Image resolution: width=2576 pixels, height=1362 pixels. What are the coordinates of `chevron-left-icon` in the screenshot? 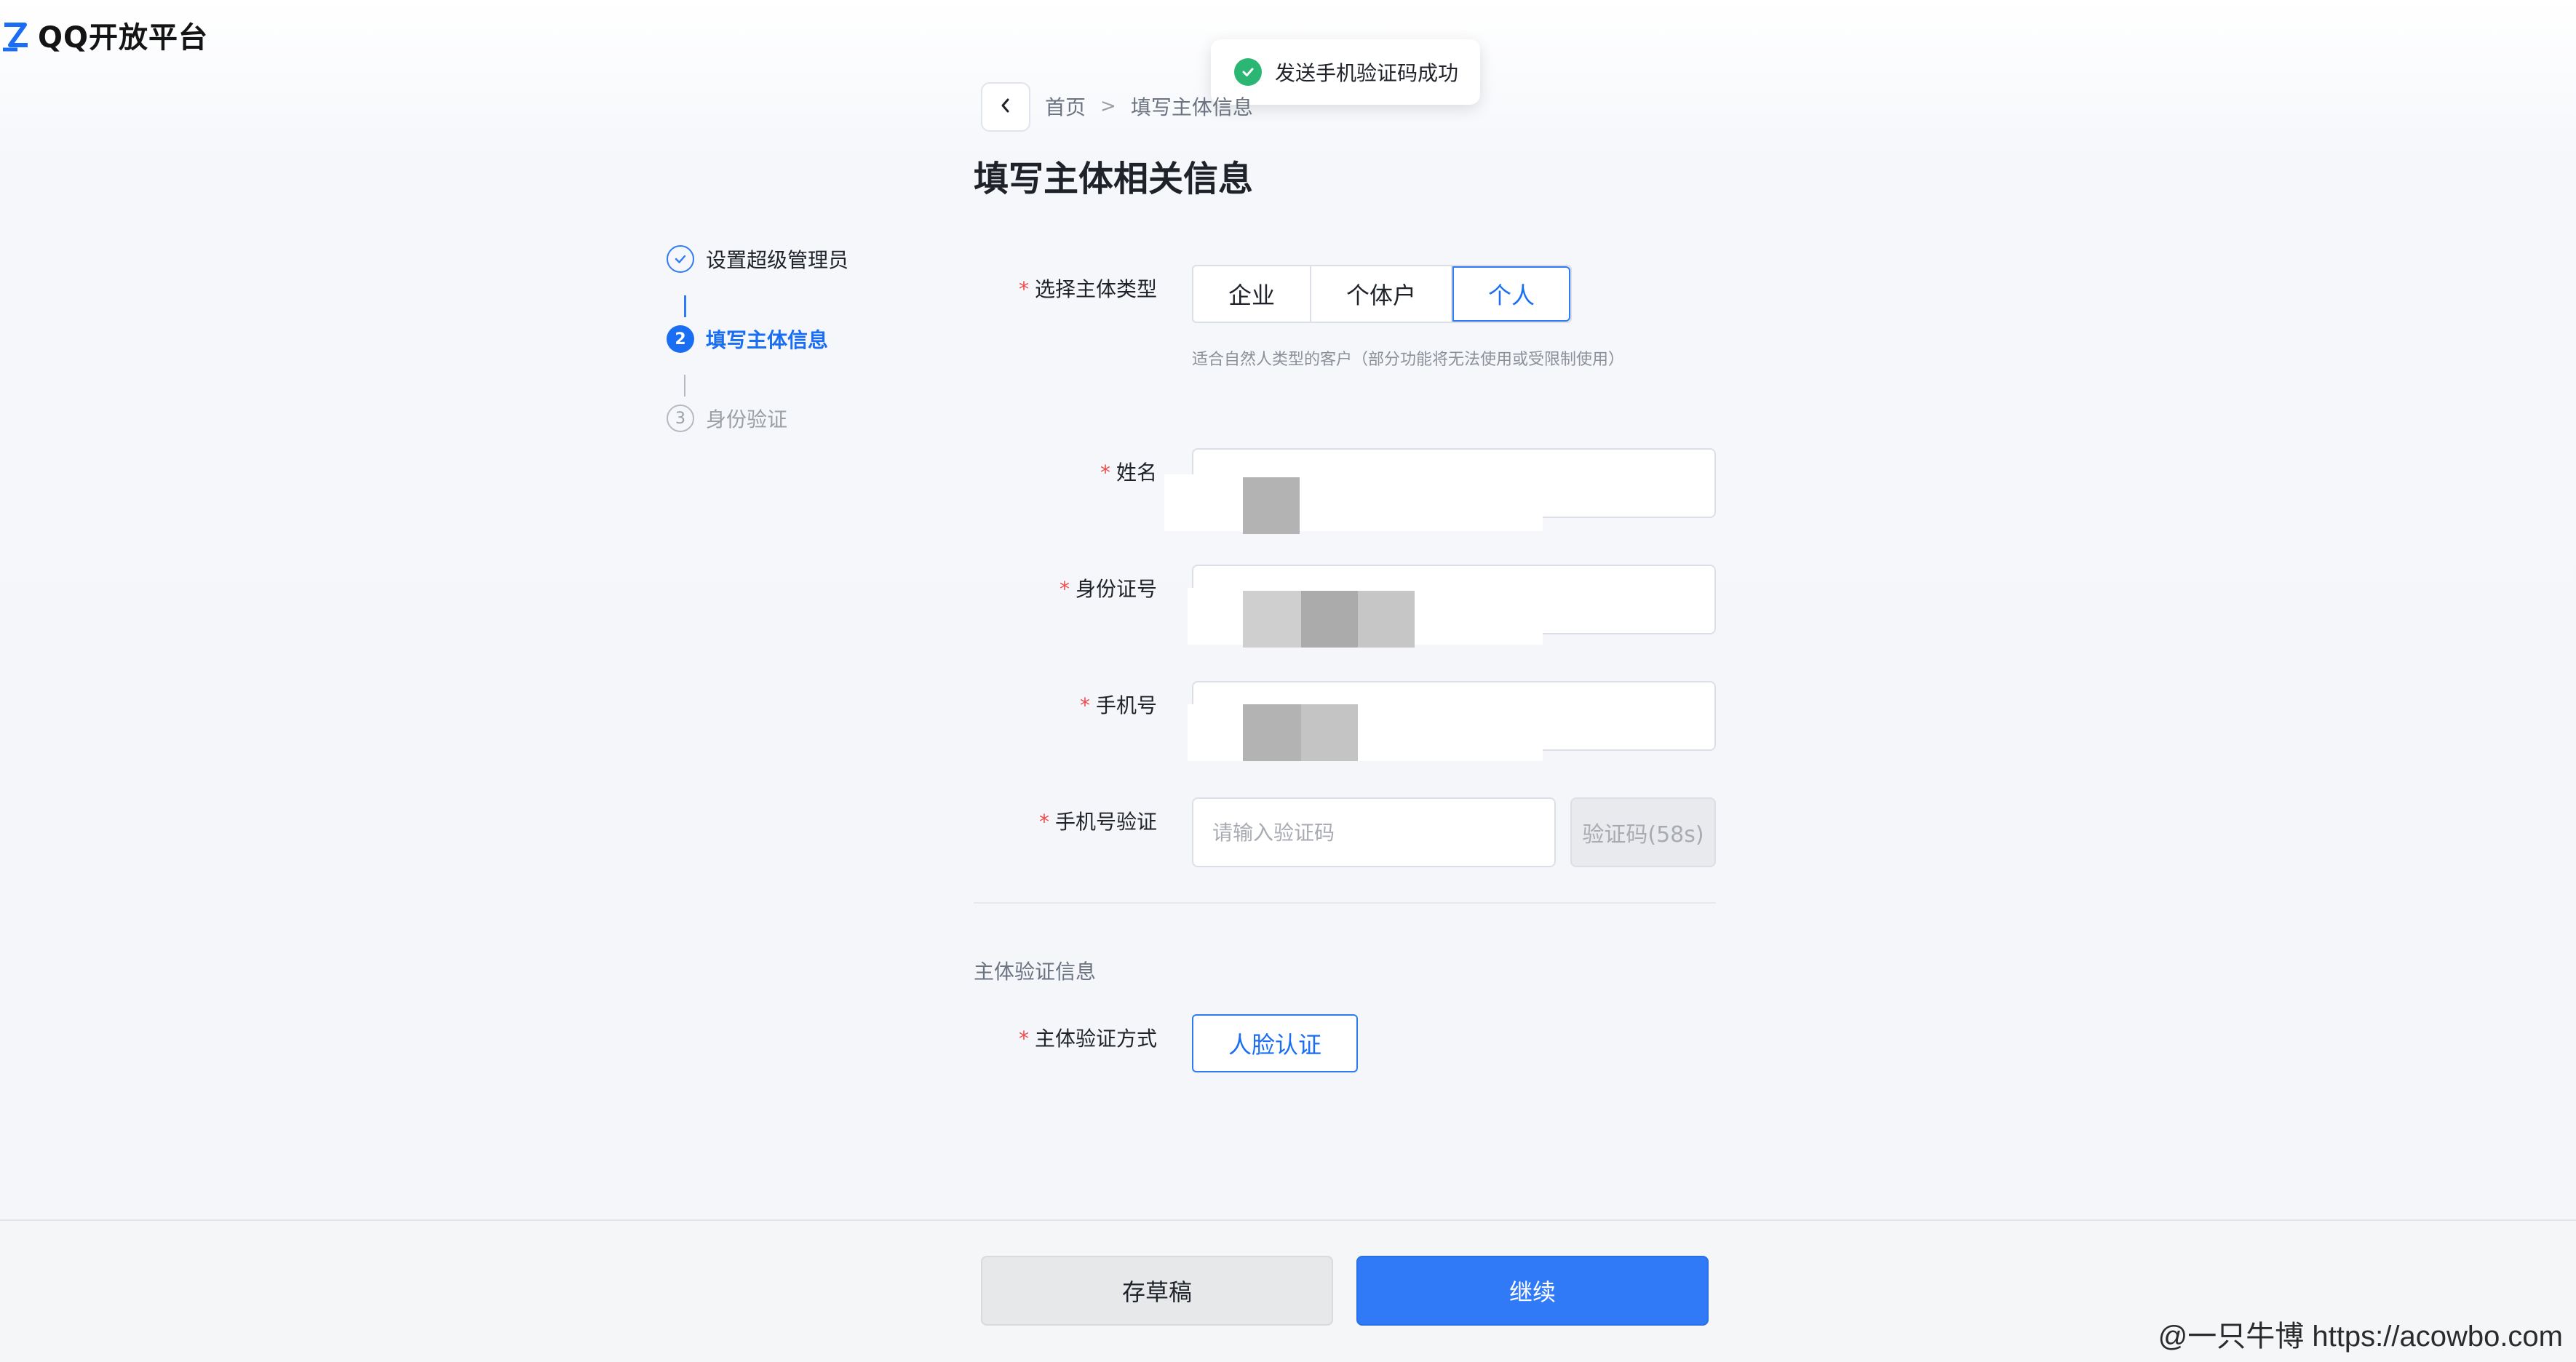 It's located at (1005, 107).